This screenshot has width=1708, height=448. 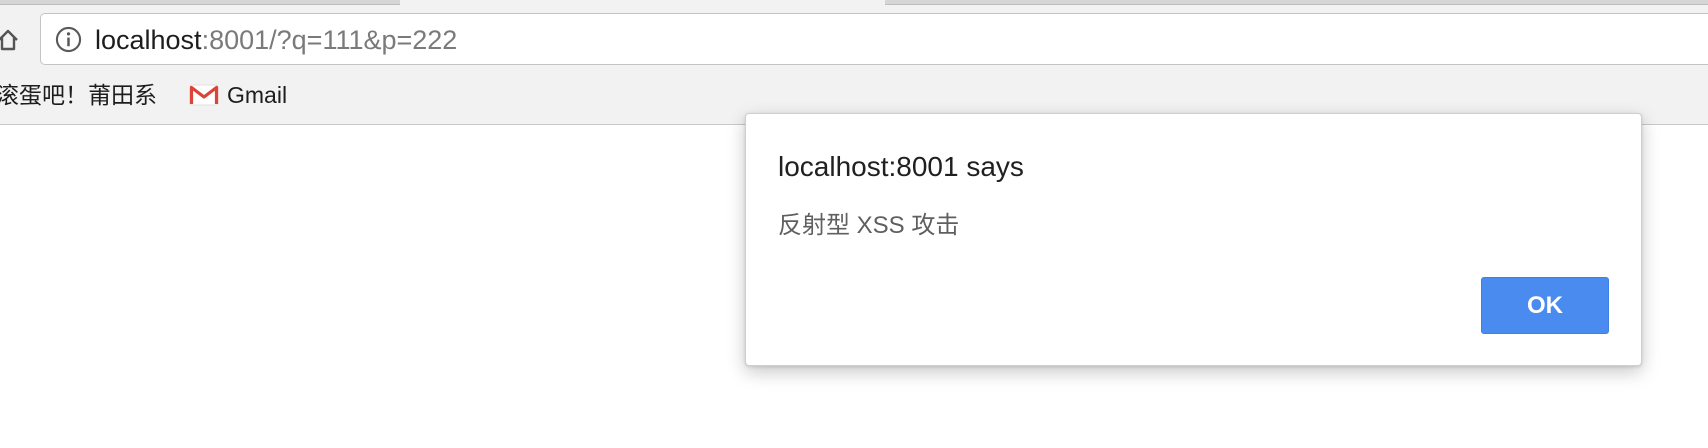 What do you see at coordinates (68, 39) in the screenshot?
I see `info-icon` at bounding box center [68, 39].